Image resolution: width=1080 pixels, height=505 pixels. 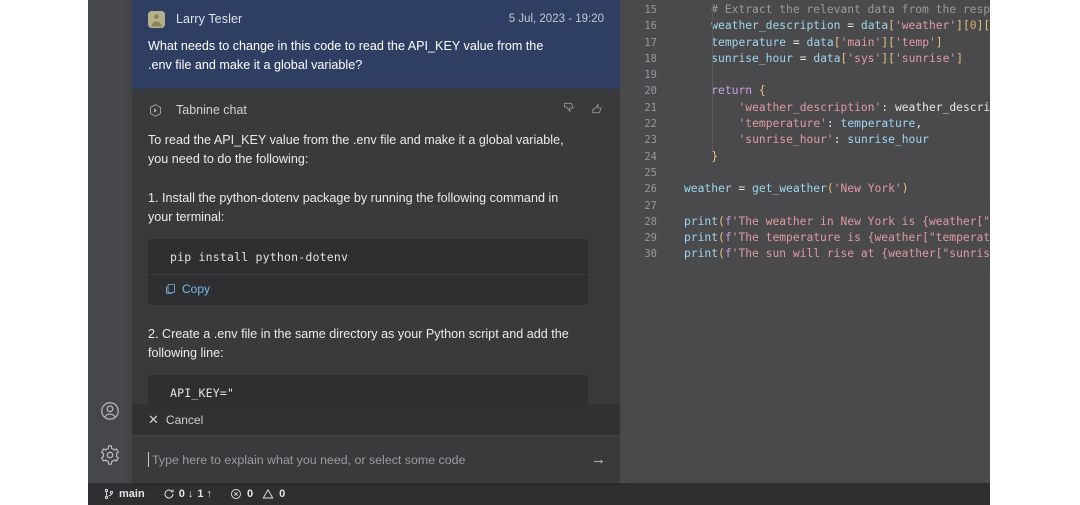 What do you see at coordinates (650, 42) in the screenshot?
I see `editor-line-number: 17` at bounding box center [650, 42].